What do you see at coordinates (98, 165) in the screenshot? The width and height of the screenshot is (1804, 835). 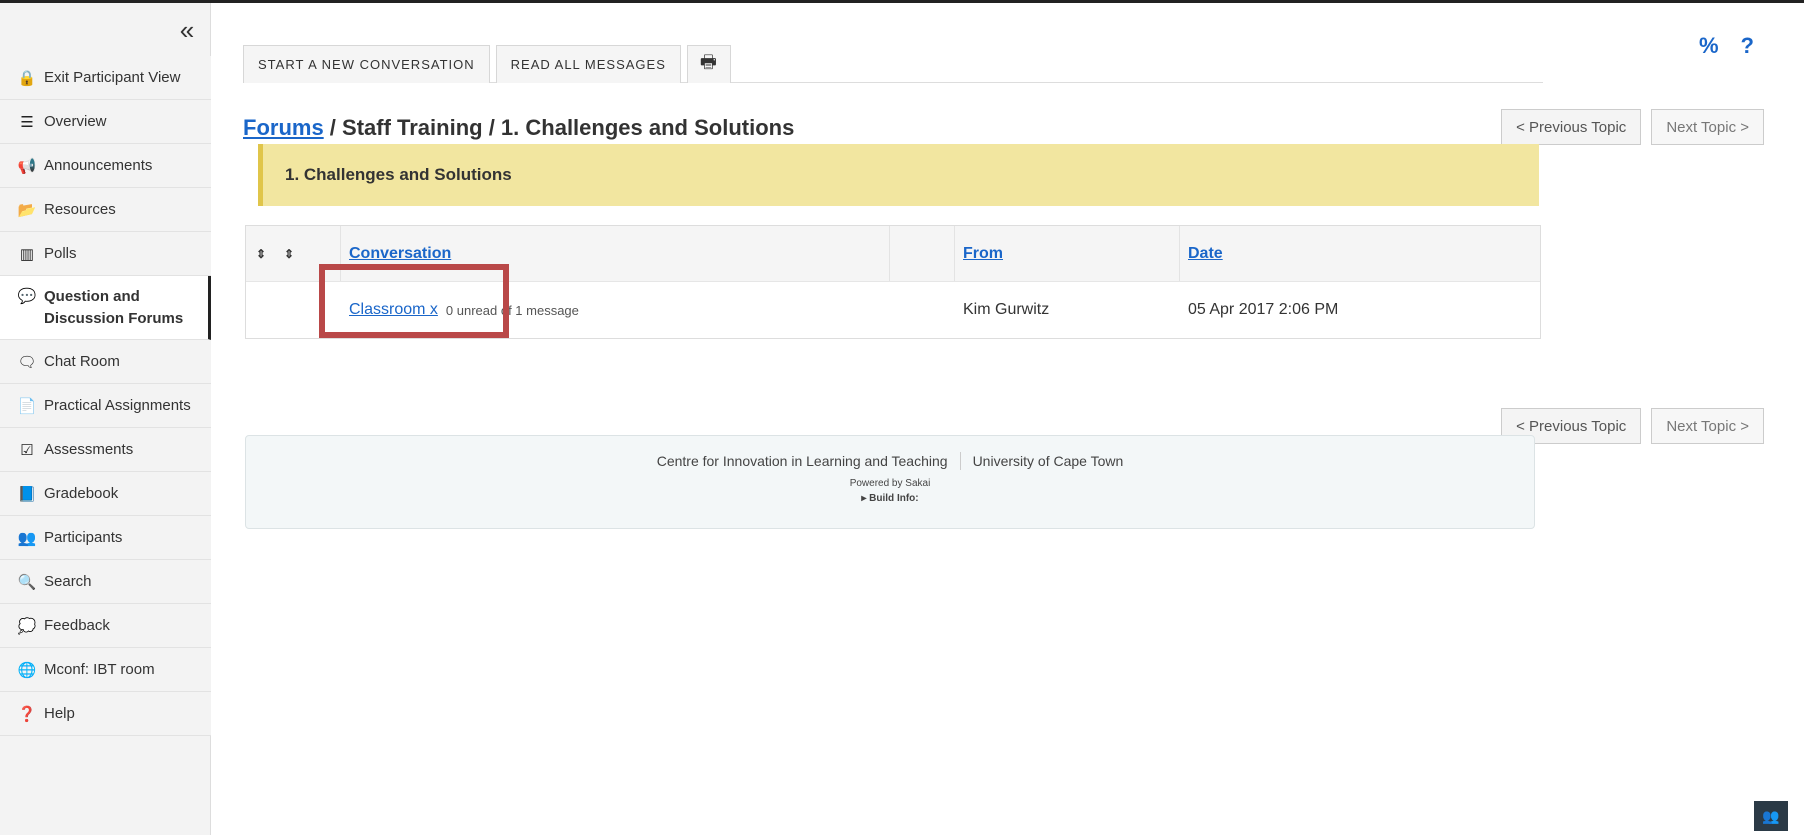 I see `sidebar-item-label: Announcements` at bounding box center [98, 165].